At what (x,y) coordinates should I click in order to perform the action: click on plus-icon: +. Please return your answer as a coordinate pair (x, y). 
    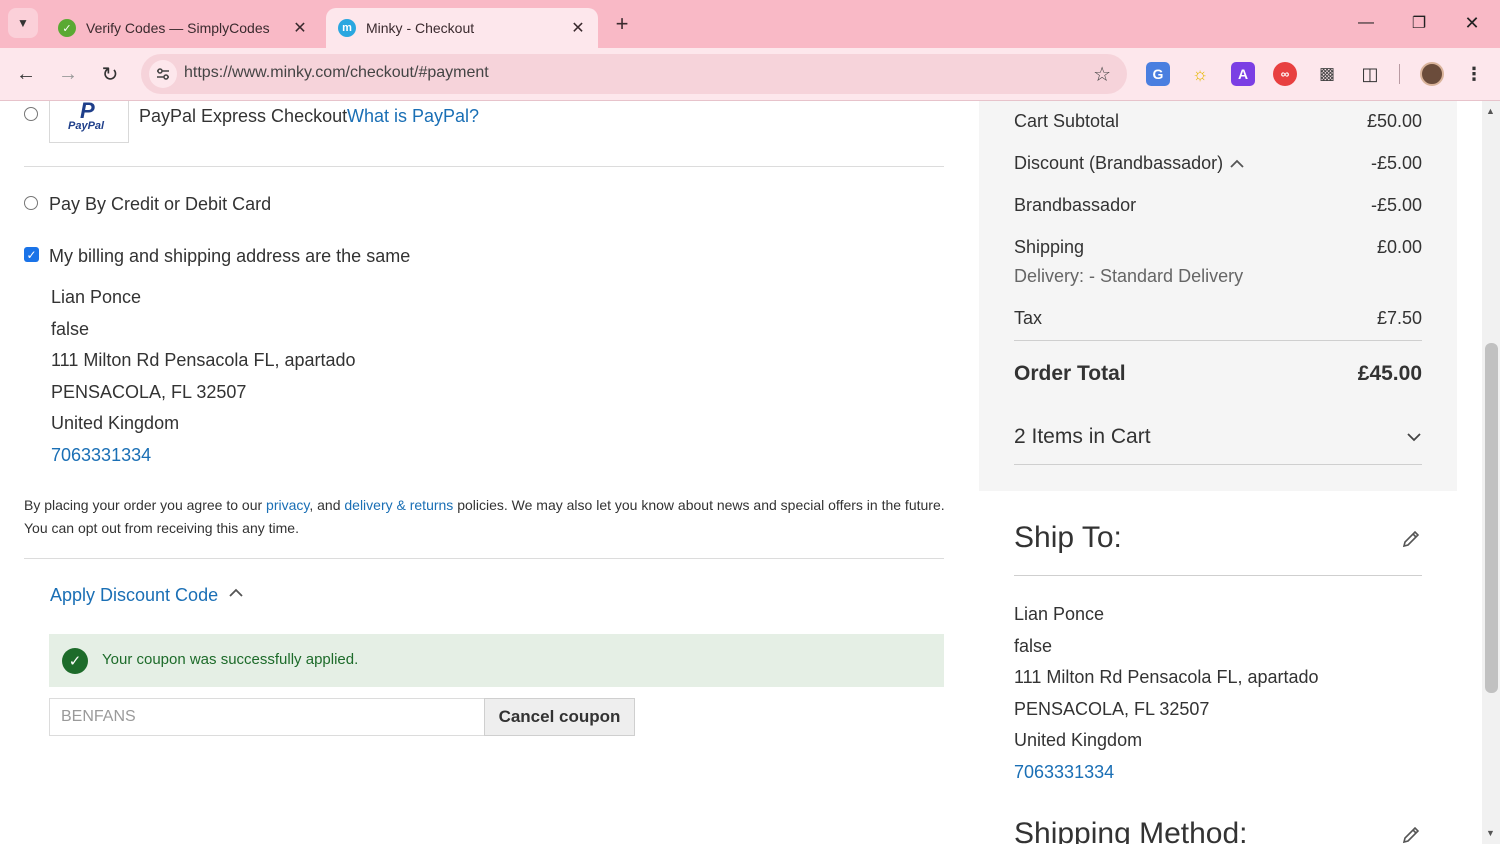
    Looking at the image, I should click on (622, 23).